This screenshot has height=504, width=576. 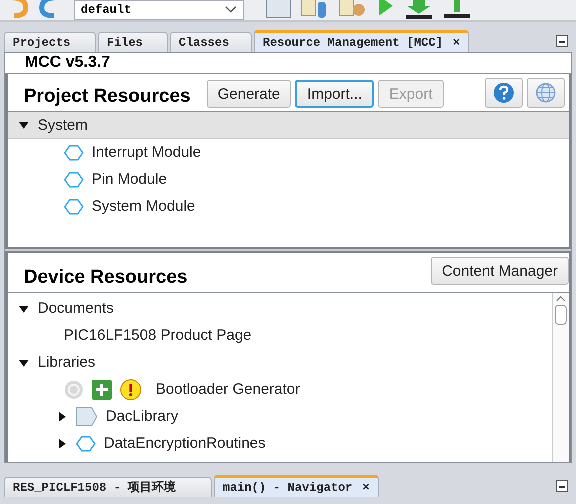 What do you see at coordinates (504, 93) in the screenshot?
I see `help-button` at bounding box center [504, 93].